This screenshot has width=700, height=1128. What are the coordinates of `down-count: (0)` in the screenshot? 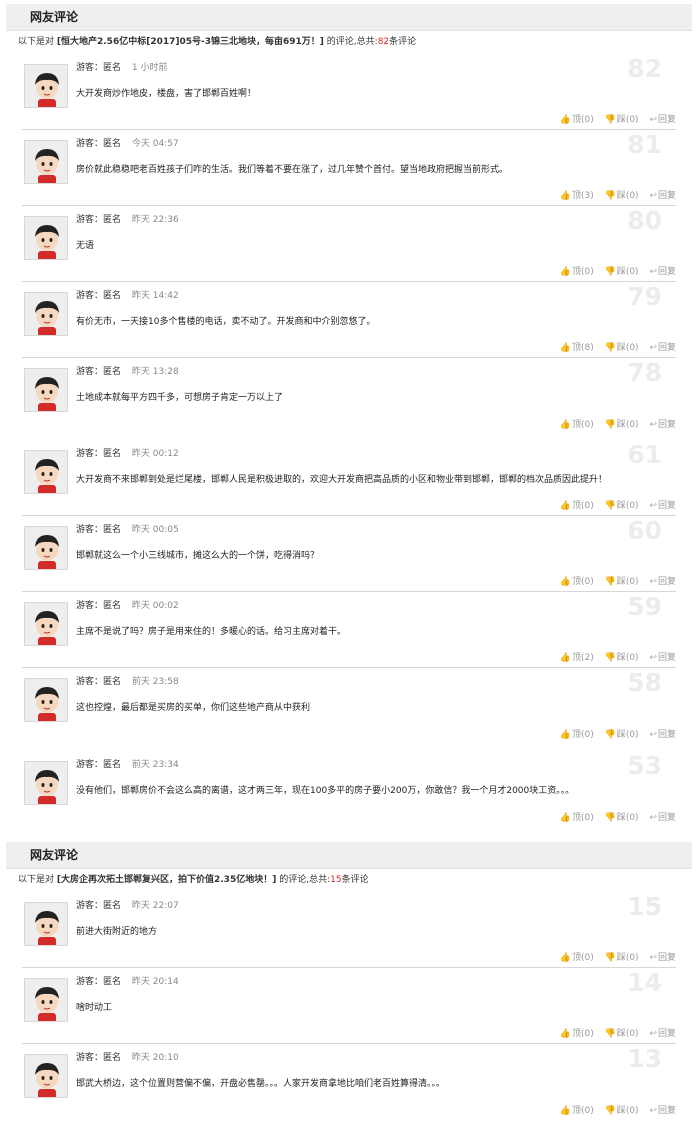 It's located at (632, 658).